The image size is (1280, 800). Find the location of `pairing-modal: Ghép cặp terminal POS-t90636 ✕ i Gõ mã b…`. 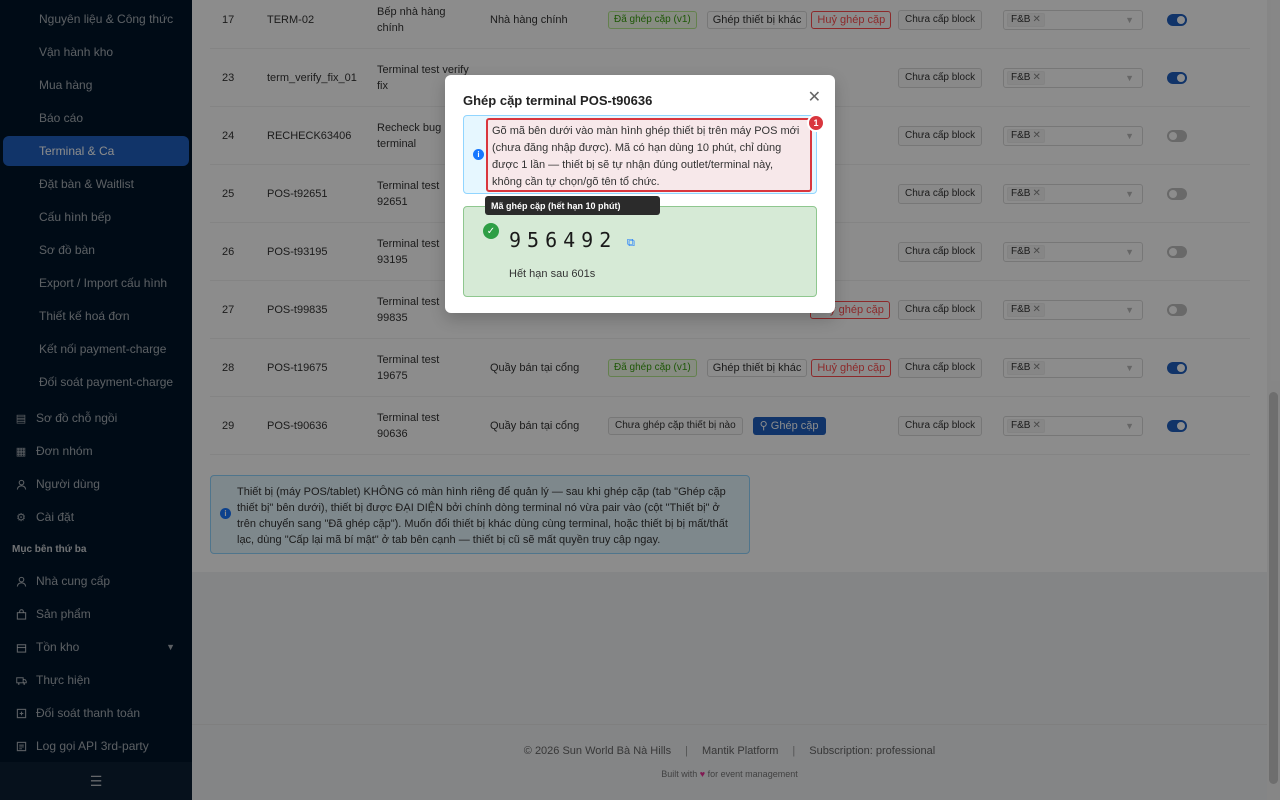

pairing-modal: Ghép cặp terminal POS-t90636 ✕ i Gõ mã b… is located at coordinates (640, 194).